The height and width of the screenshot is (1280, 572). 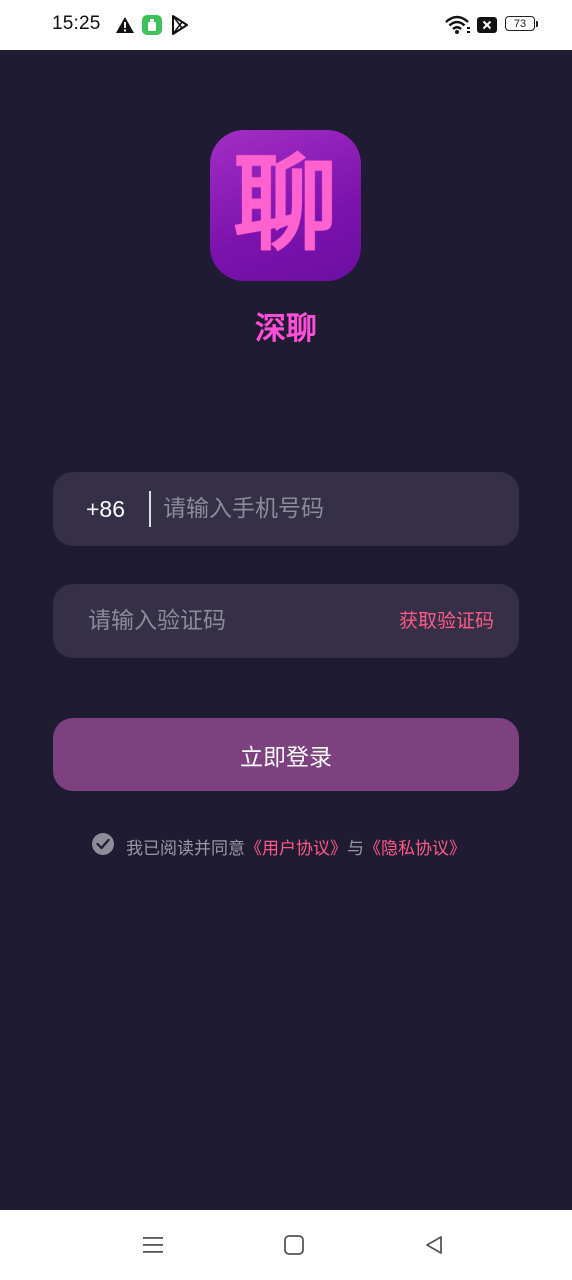 I want to click on menu-icon, so click(x=153, y=1245).